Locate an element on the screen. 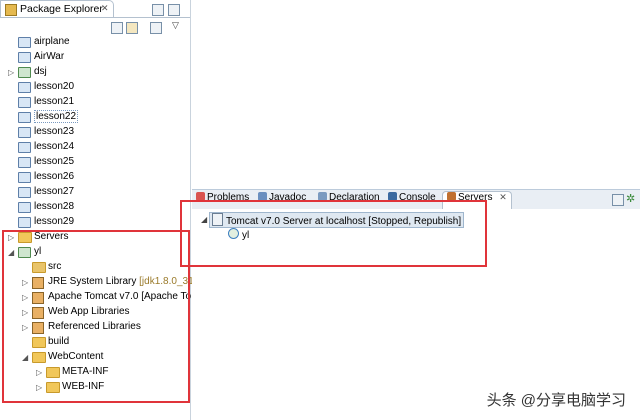  tree-item-label: dsj is located at coordinates (40, 71).